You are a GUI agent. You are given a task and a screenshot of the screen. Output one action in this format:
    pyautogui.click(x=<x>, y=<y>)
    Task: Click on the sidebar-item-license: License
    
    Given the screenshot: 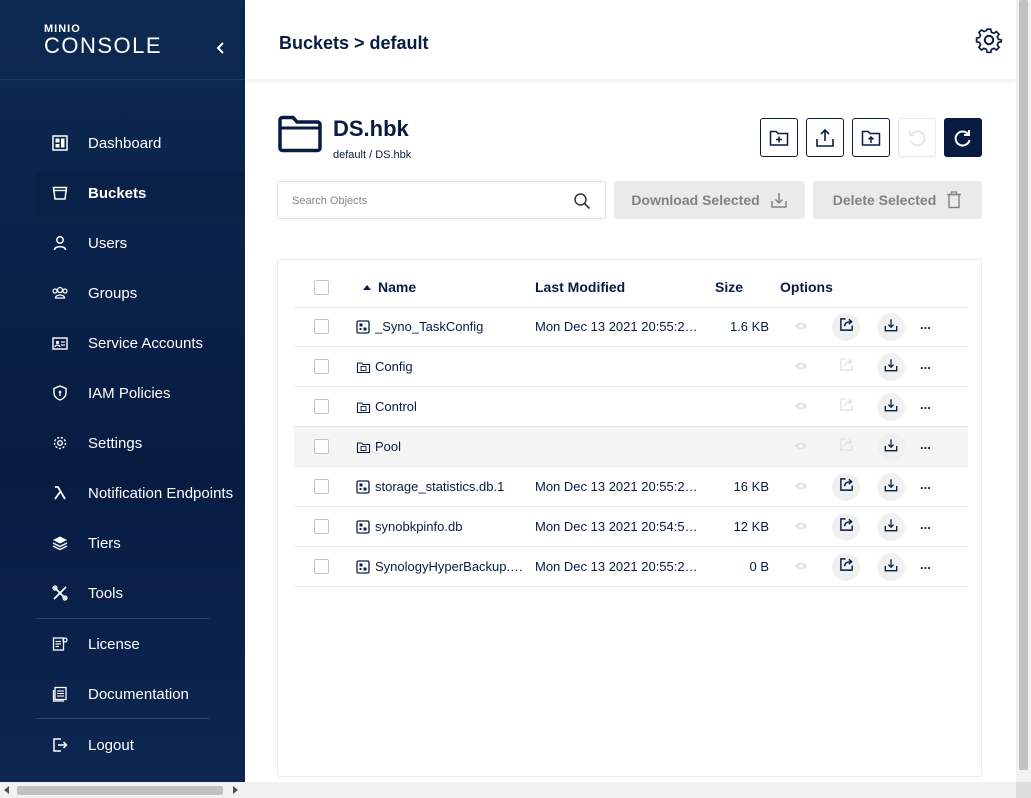 What is the action you would take?
    pyautogui.click(x=140, y=644)
    